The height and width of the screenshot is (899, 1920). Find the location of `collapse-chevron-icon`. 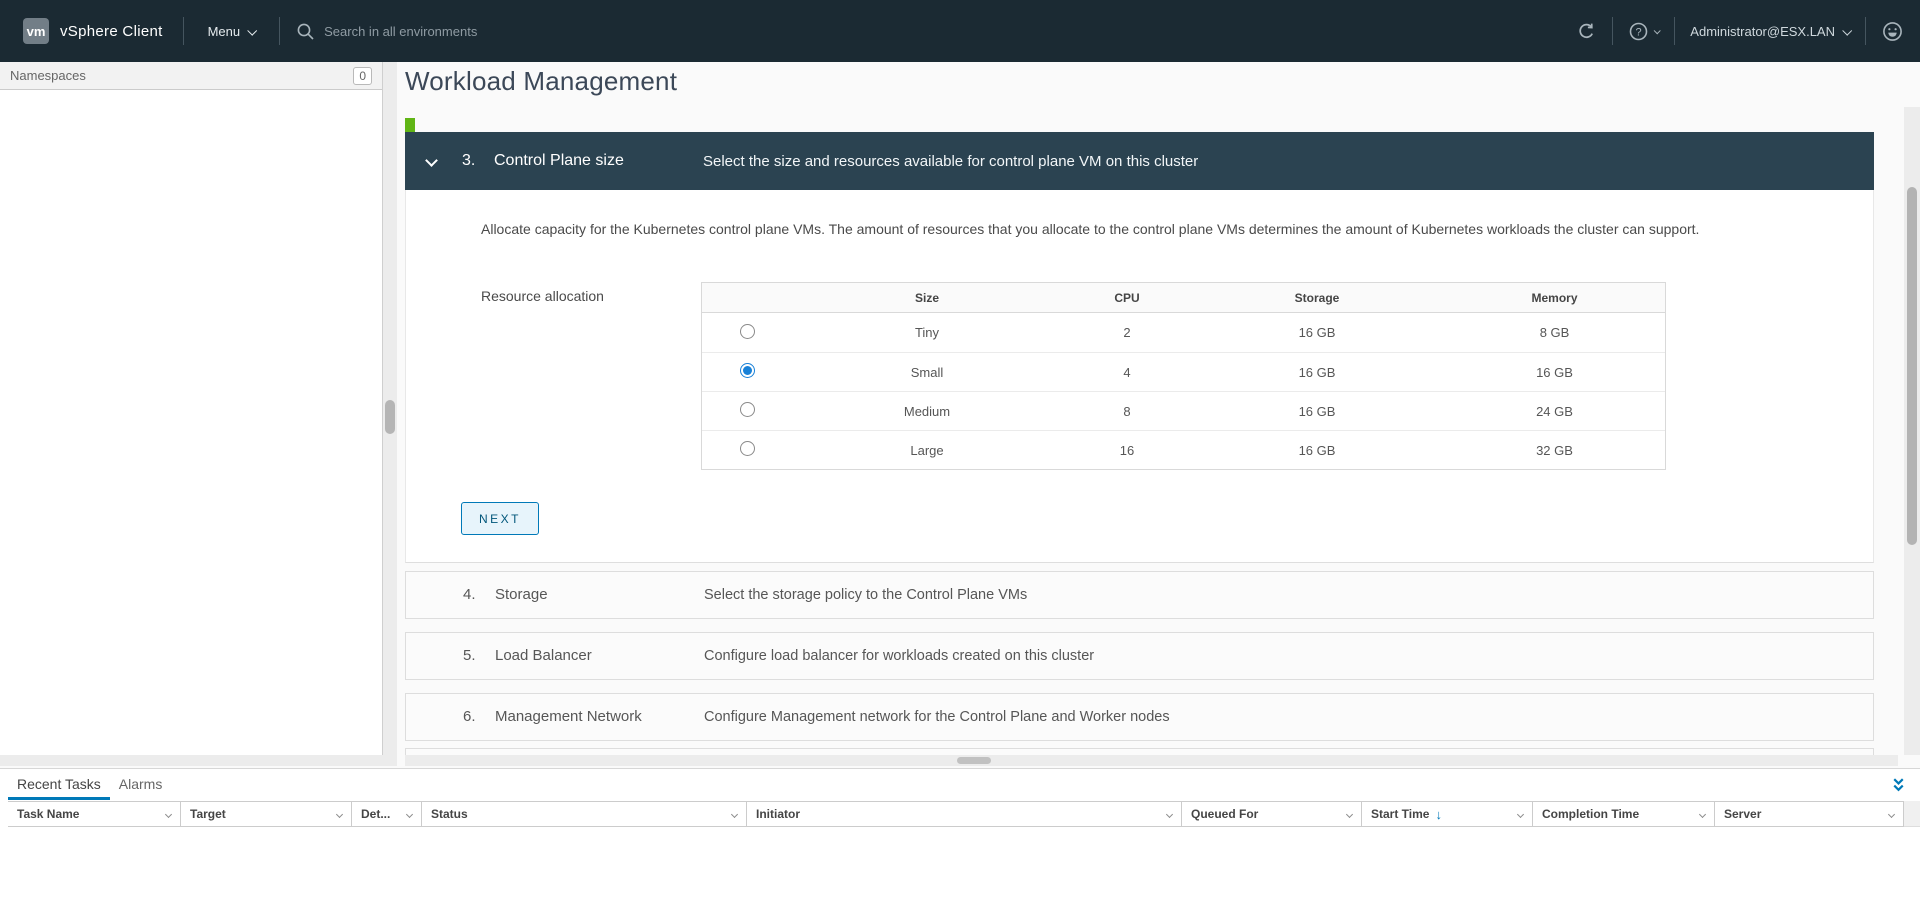

collapse-chevron-icon is located at coordinates (431, 160).